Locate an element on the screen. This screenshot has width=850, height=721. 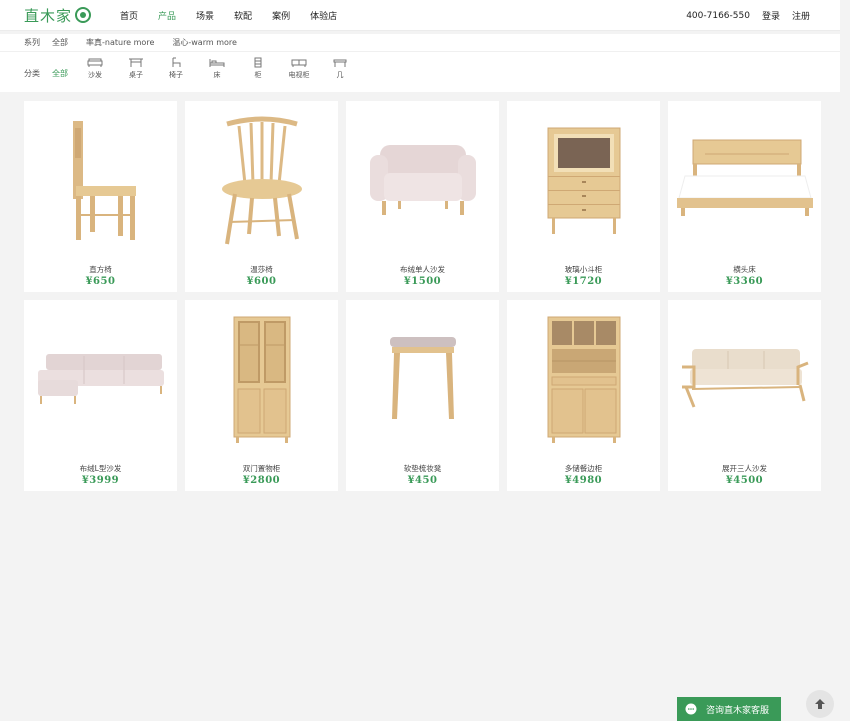
product-price: ¥1720 is located at coordinates (583, 281).